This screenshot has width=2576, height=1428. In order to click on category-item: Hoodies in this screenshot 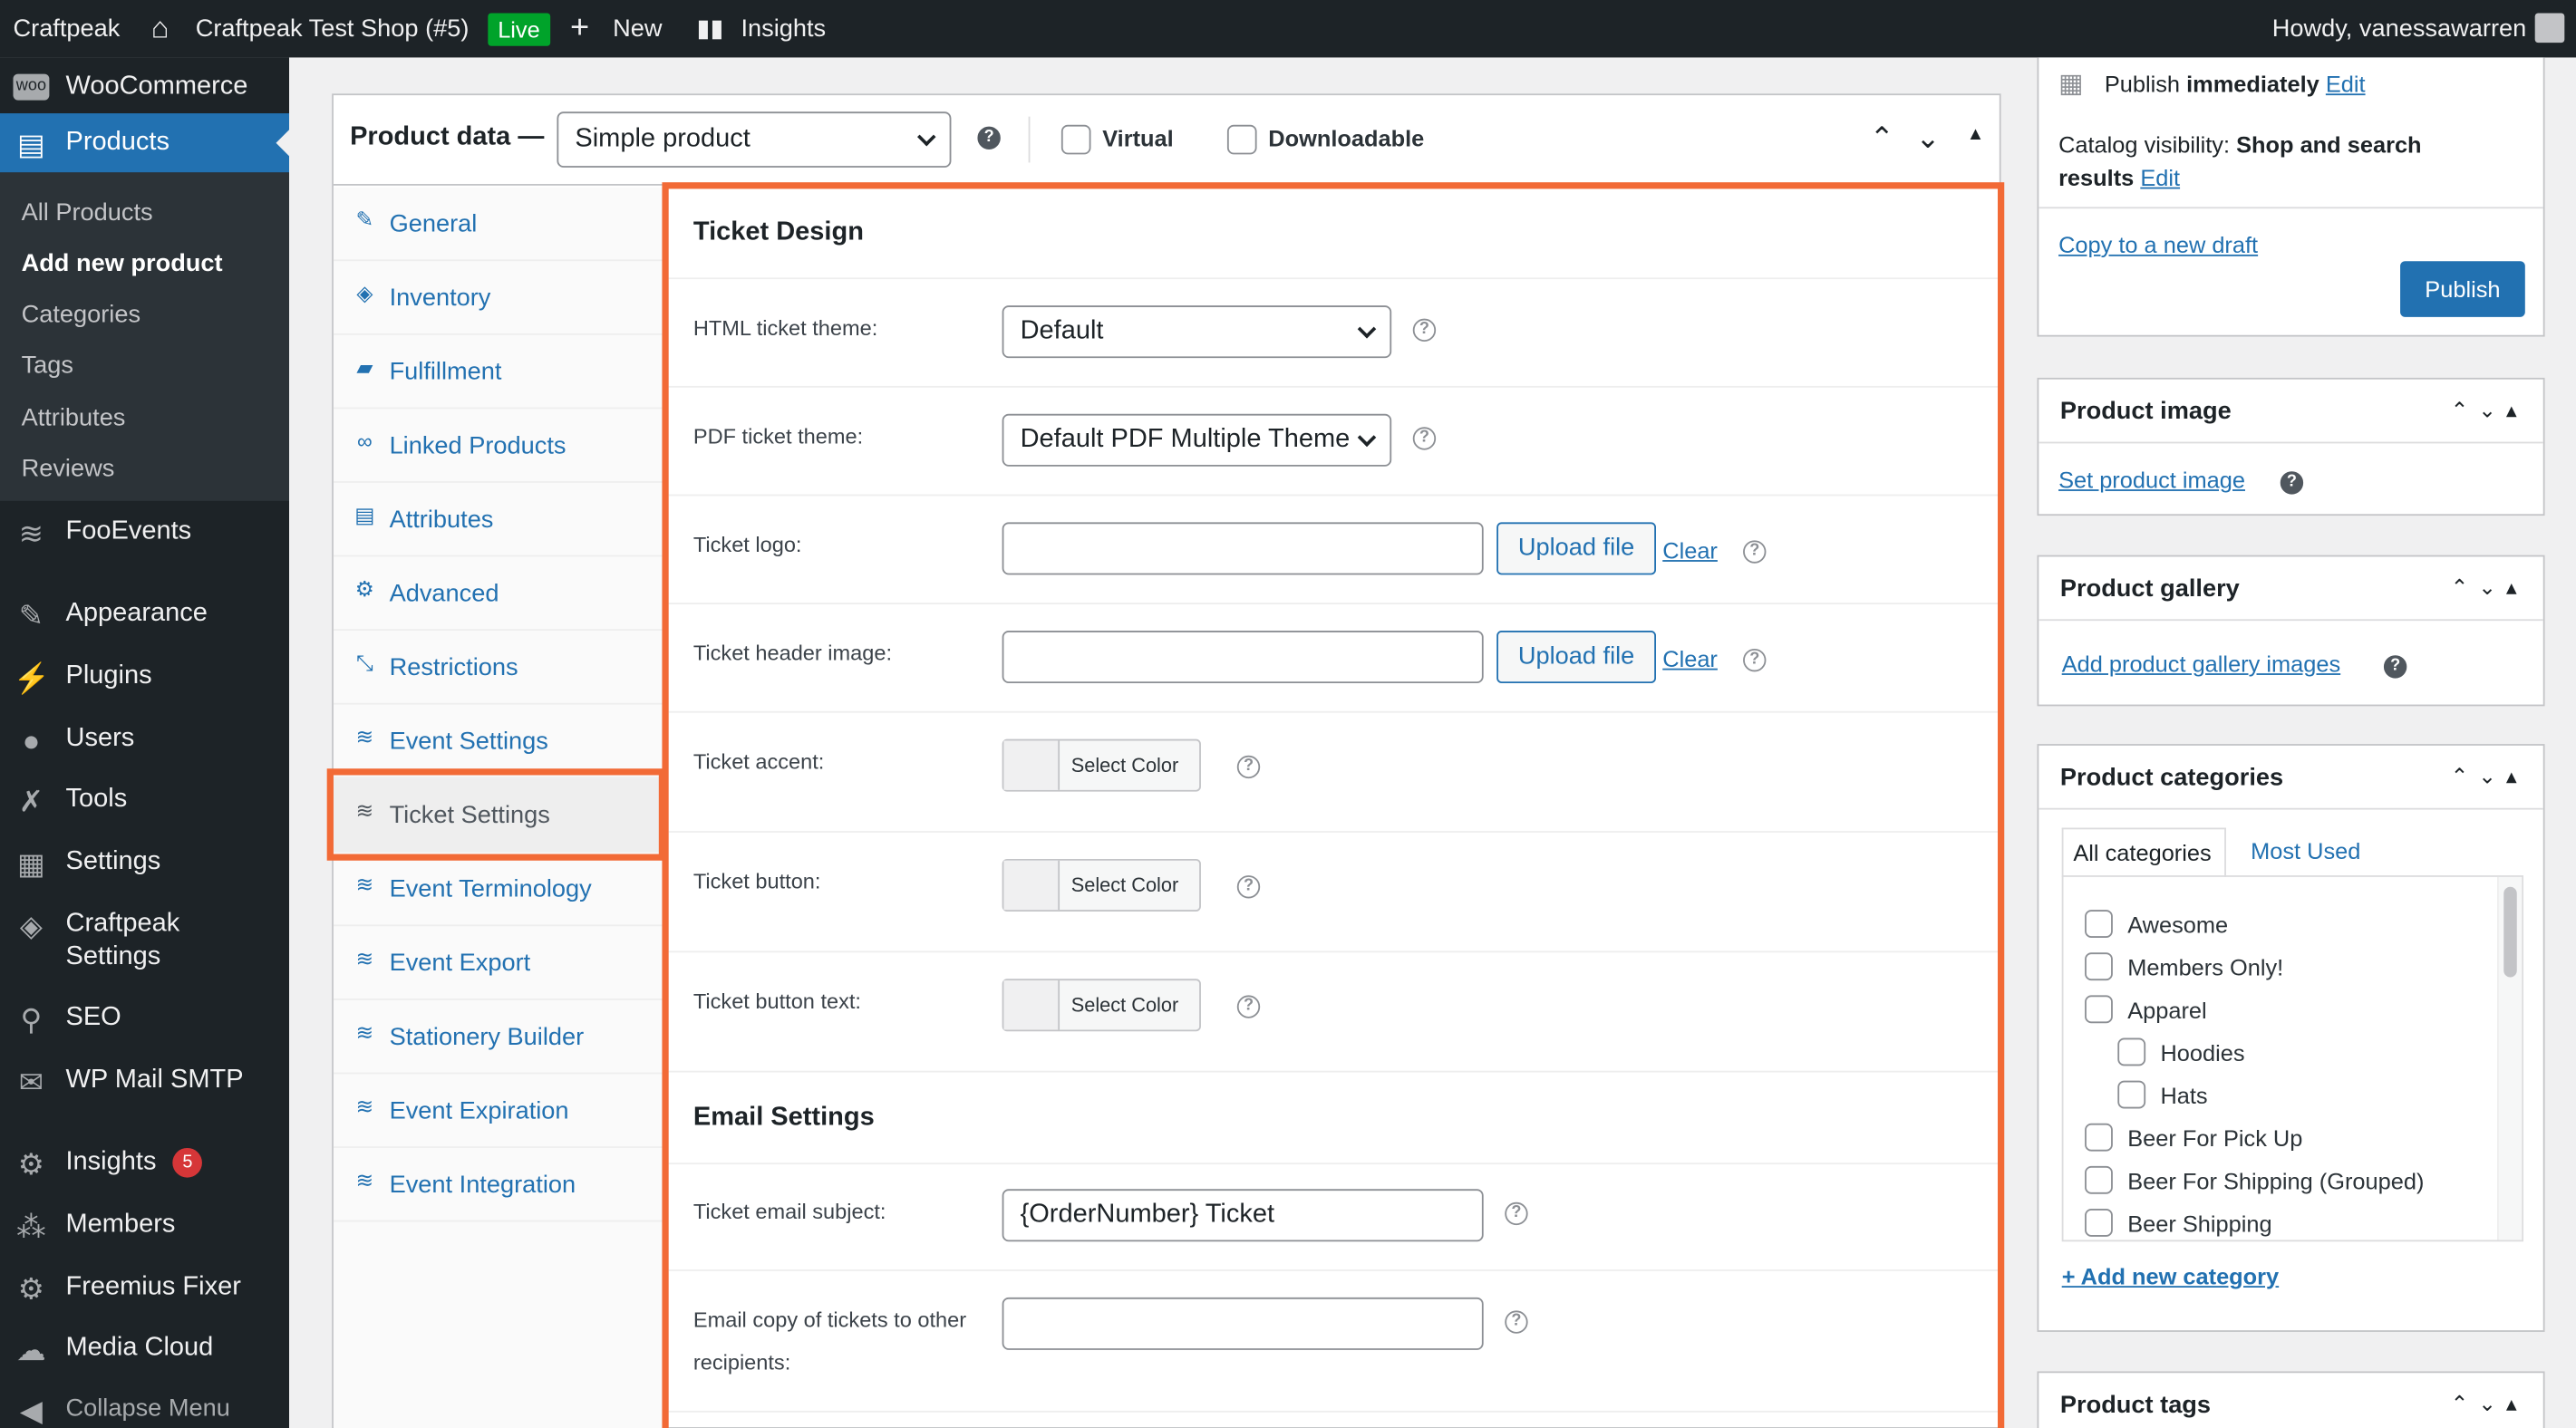, I will do `click(2181, 1051)`.